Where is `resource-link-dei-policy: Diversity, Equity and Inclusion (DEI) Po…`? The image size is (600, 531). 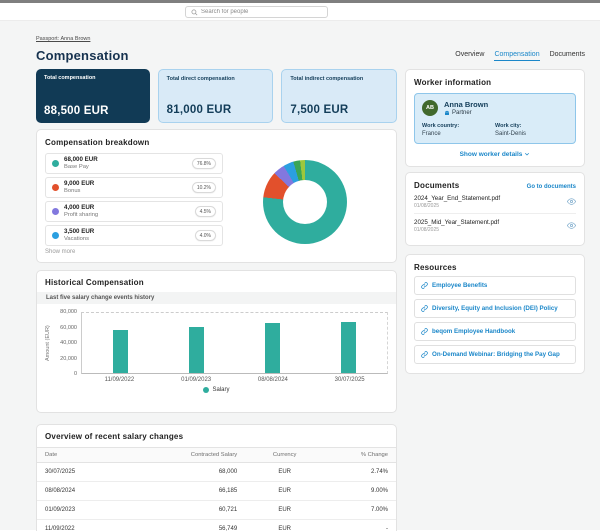 resource-link-dei-policy: Diversity, Equity and Inclusion (DEI) Po… is located at coordinates (495, 308).